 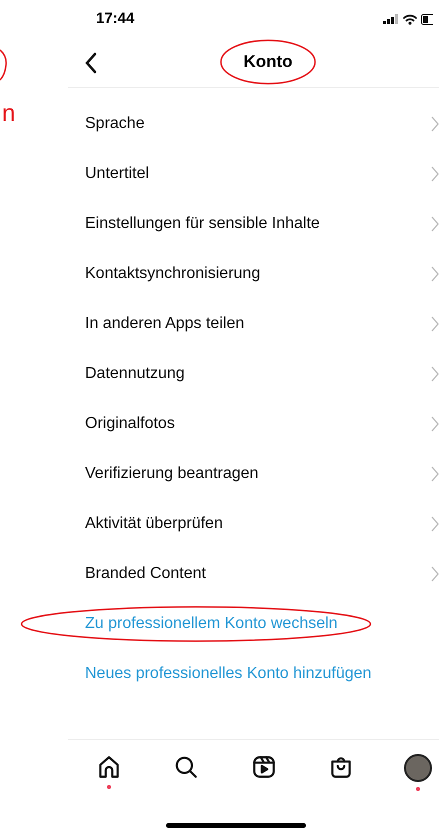 What do you see at coordinates (130, 424) in the screenshot?
I see `row-label: Originalfotos` at bounding box center [130, 424].